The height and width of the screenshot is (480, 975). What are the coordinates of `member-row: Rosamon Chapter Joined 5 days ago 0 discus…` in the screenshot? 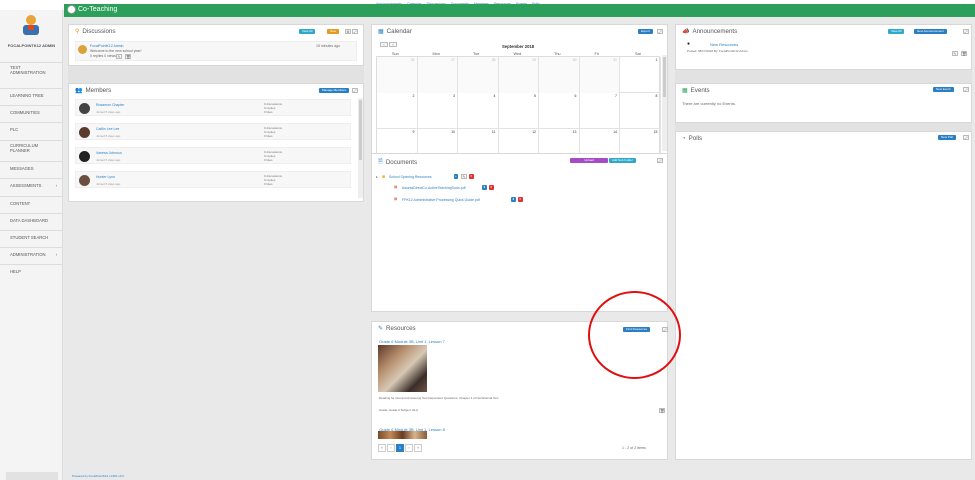 It's located at (213, 107).